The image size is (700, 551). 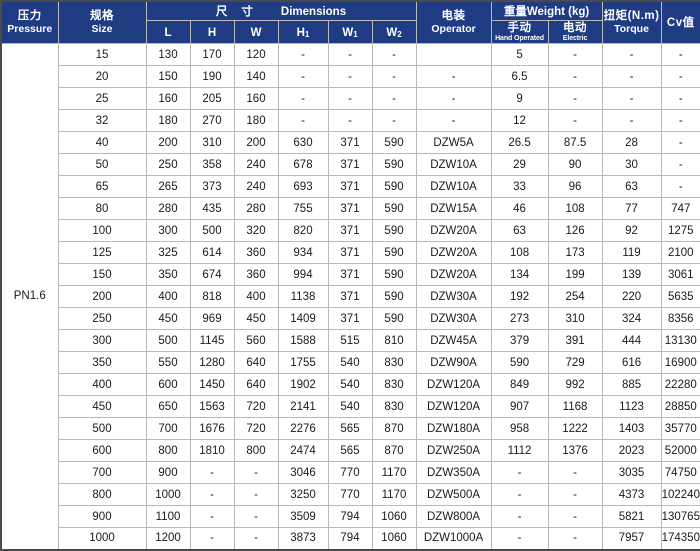 I want to click on cell-W1: -, so click(x=350, y=99).